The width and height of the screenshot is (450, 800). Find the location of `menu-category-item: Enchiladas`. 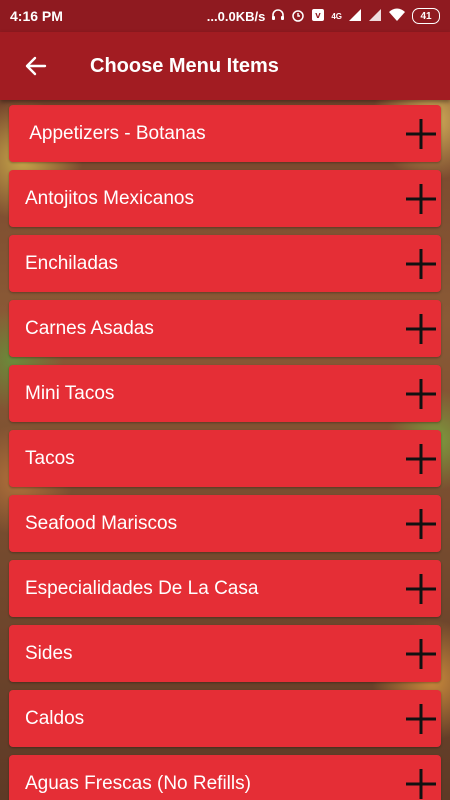

menu-category-item: Enchiladas is located at coordinates (225, 263).